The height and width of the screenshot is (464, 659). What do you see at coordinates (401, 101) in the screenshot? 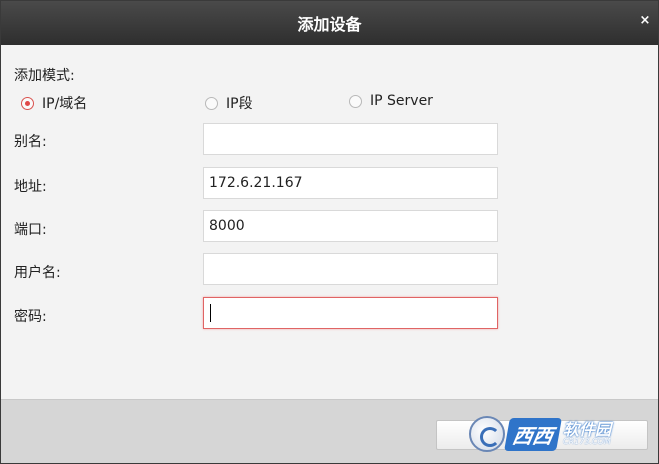
I see `radio-label: IP Server` at bounding box center [401, 101].